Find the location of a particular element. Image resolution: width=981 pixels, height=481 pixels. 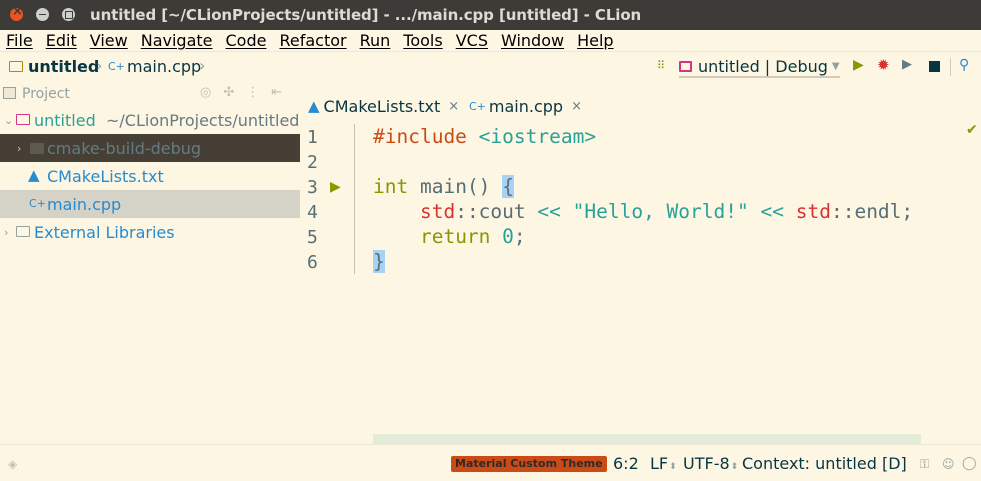

menu-view: View is located at coordinates (109, 40).